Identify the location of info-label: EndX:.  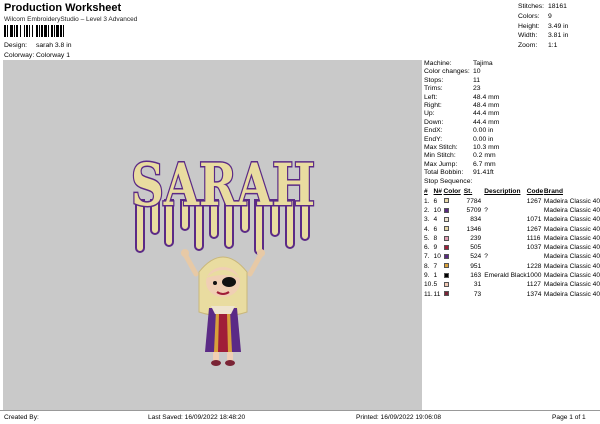
(433, 131).